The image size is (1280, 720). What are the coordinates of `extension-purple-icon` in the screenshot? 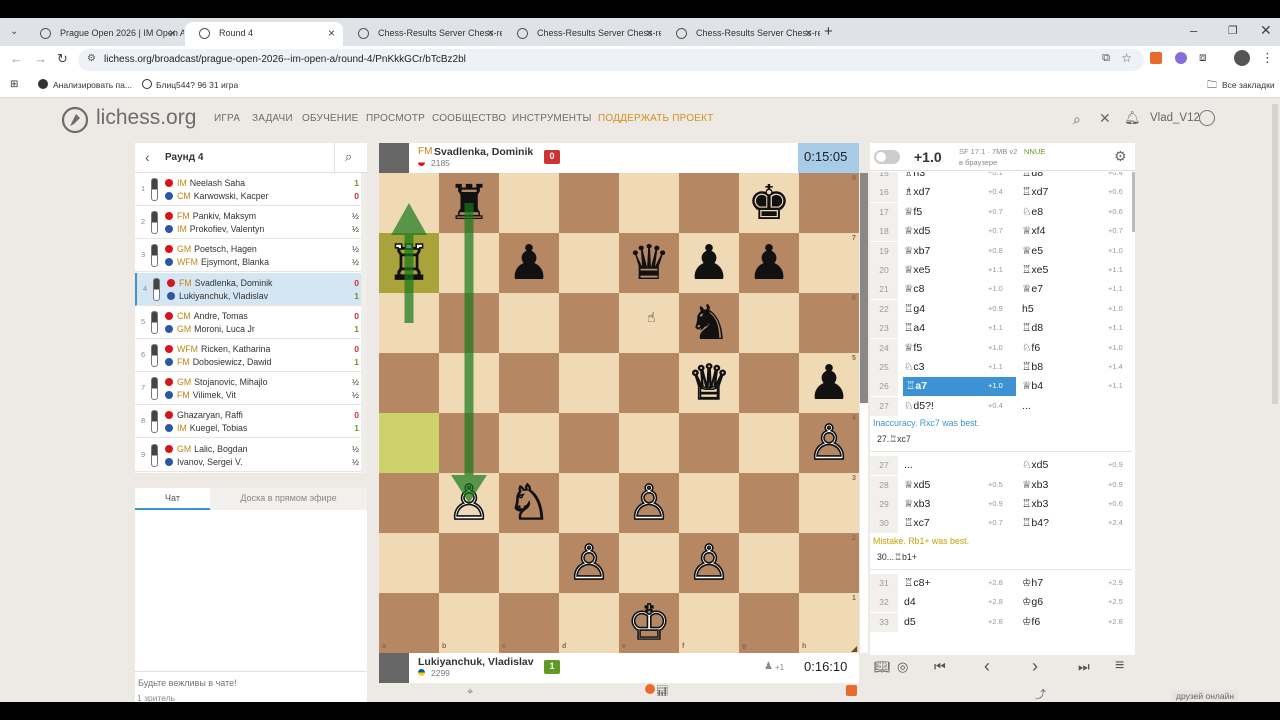 It's located at (1181, 58).